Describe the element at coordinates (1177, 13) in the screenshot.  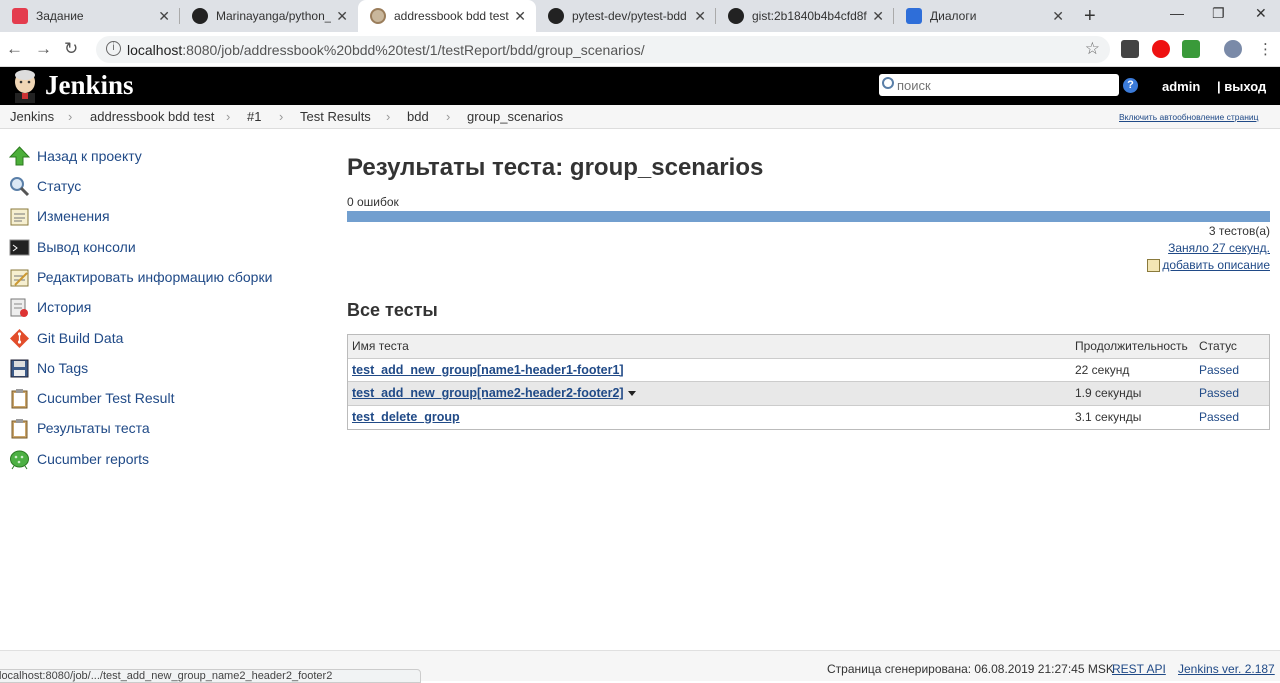
I see `minimize-icon: —` at that location.